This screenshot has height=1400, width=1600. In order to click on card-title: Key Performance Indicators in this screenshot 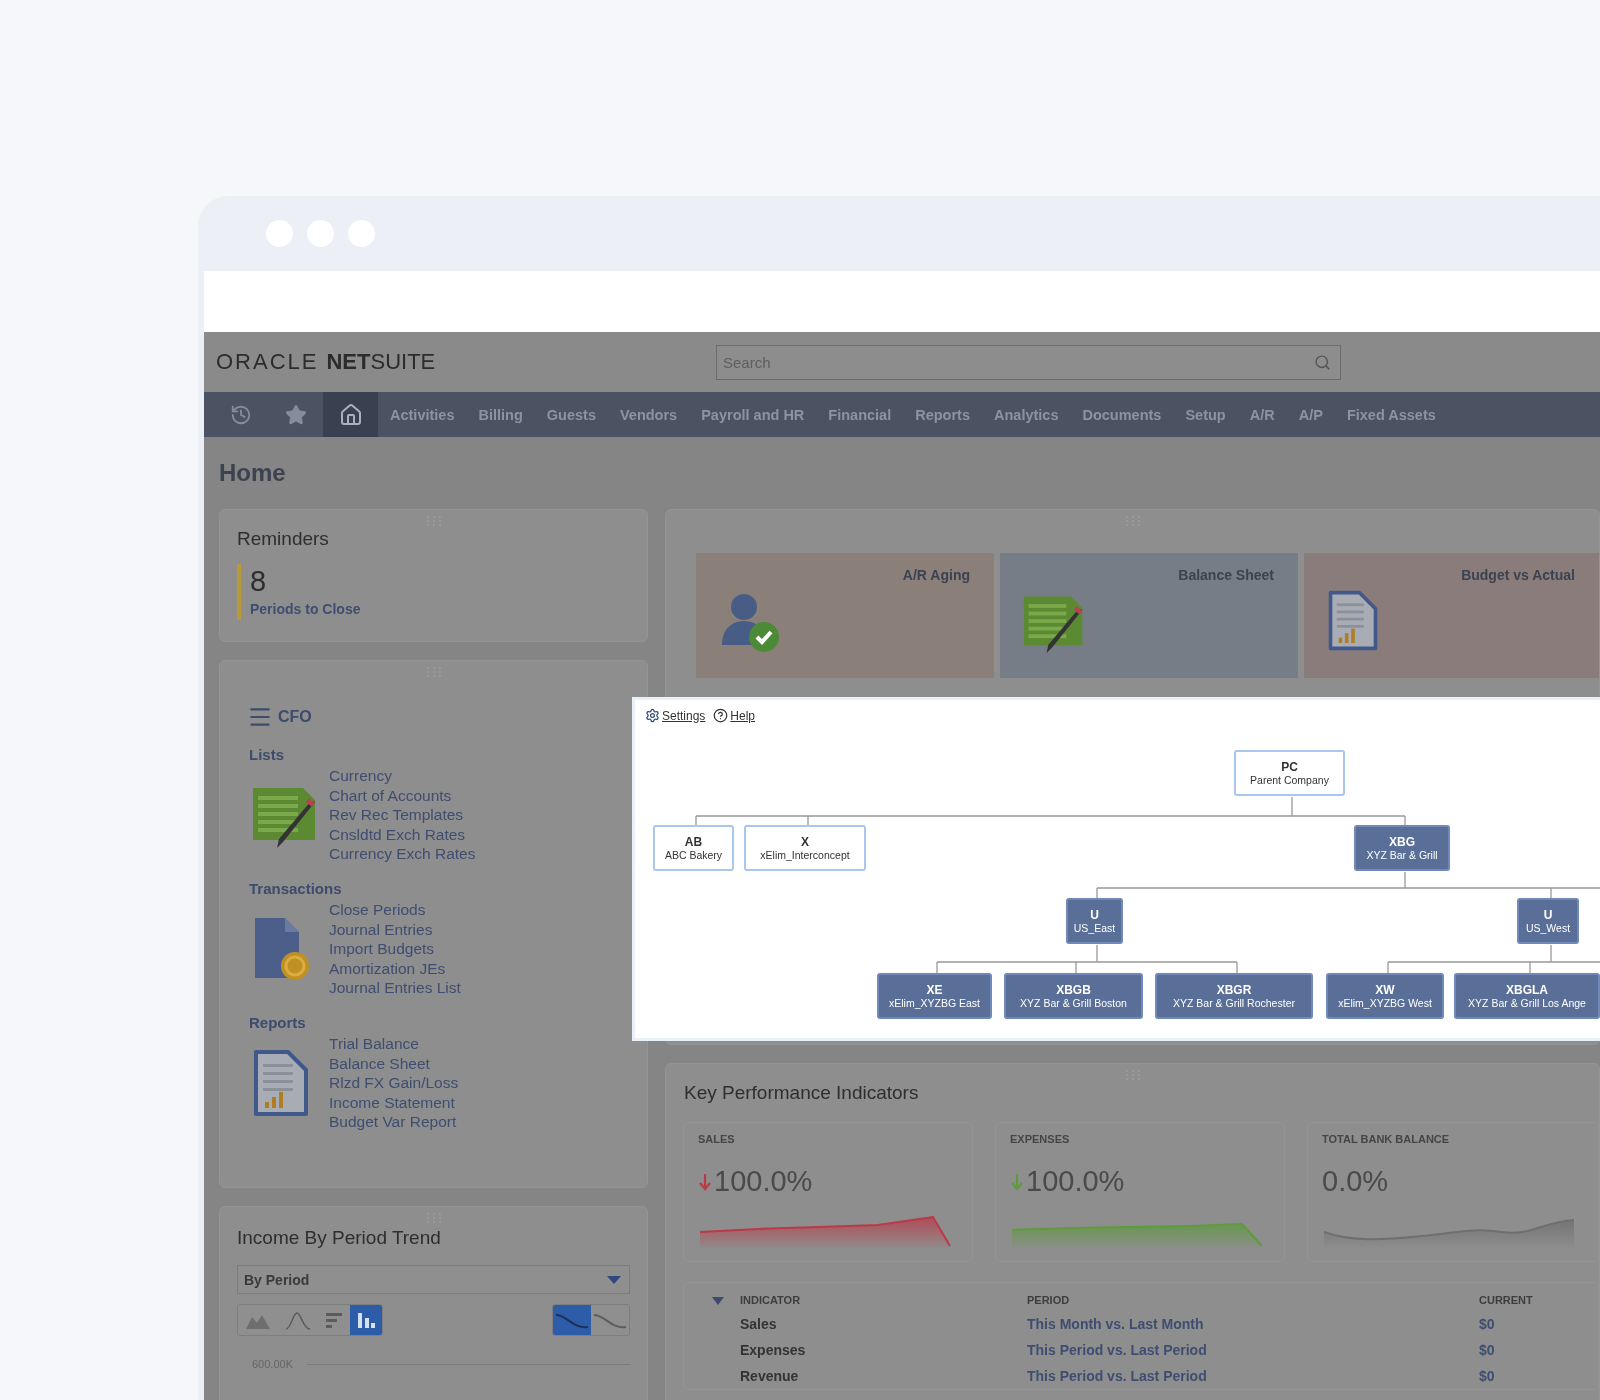, I will do `click(801, 1093)`.